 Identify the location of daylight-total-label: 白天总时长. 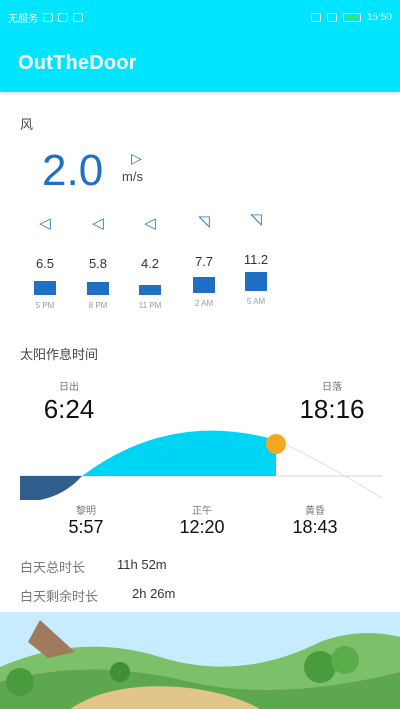
(53, 567).